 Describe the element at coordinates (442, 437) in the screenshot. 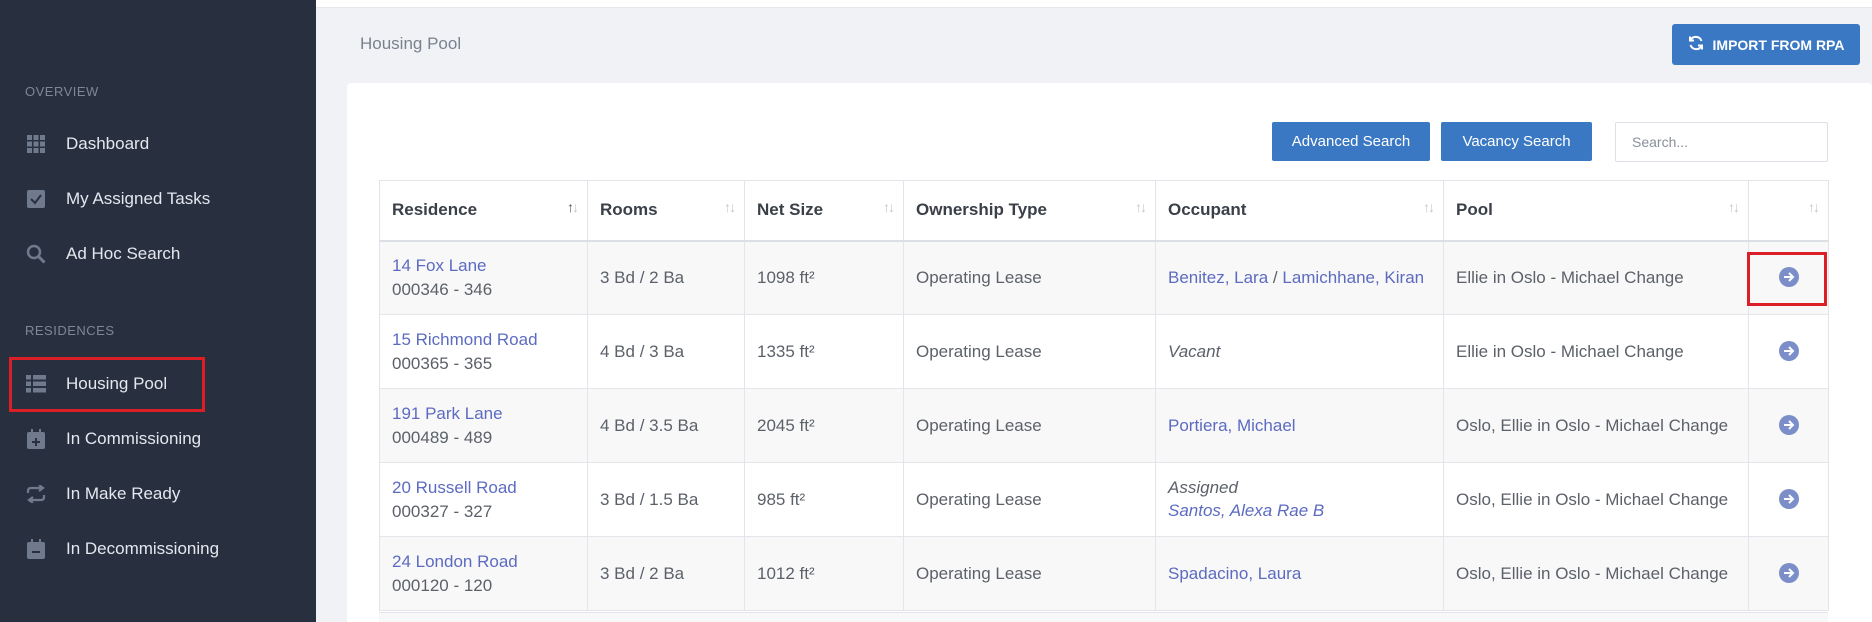

I see `residence-code: 000489 - 489` at that location.